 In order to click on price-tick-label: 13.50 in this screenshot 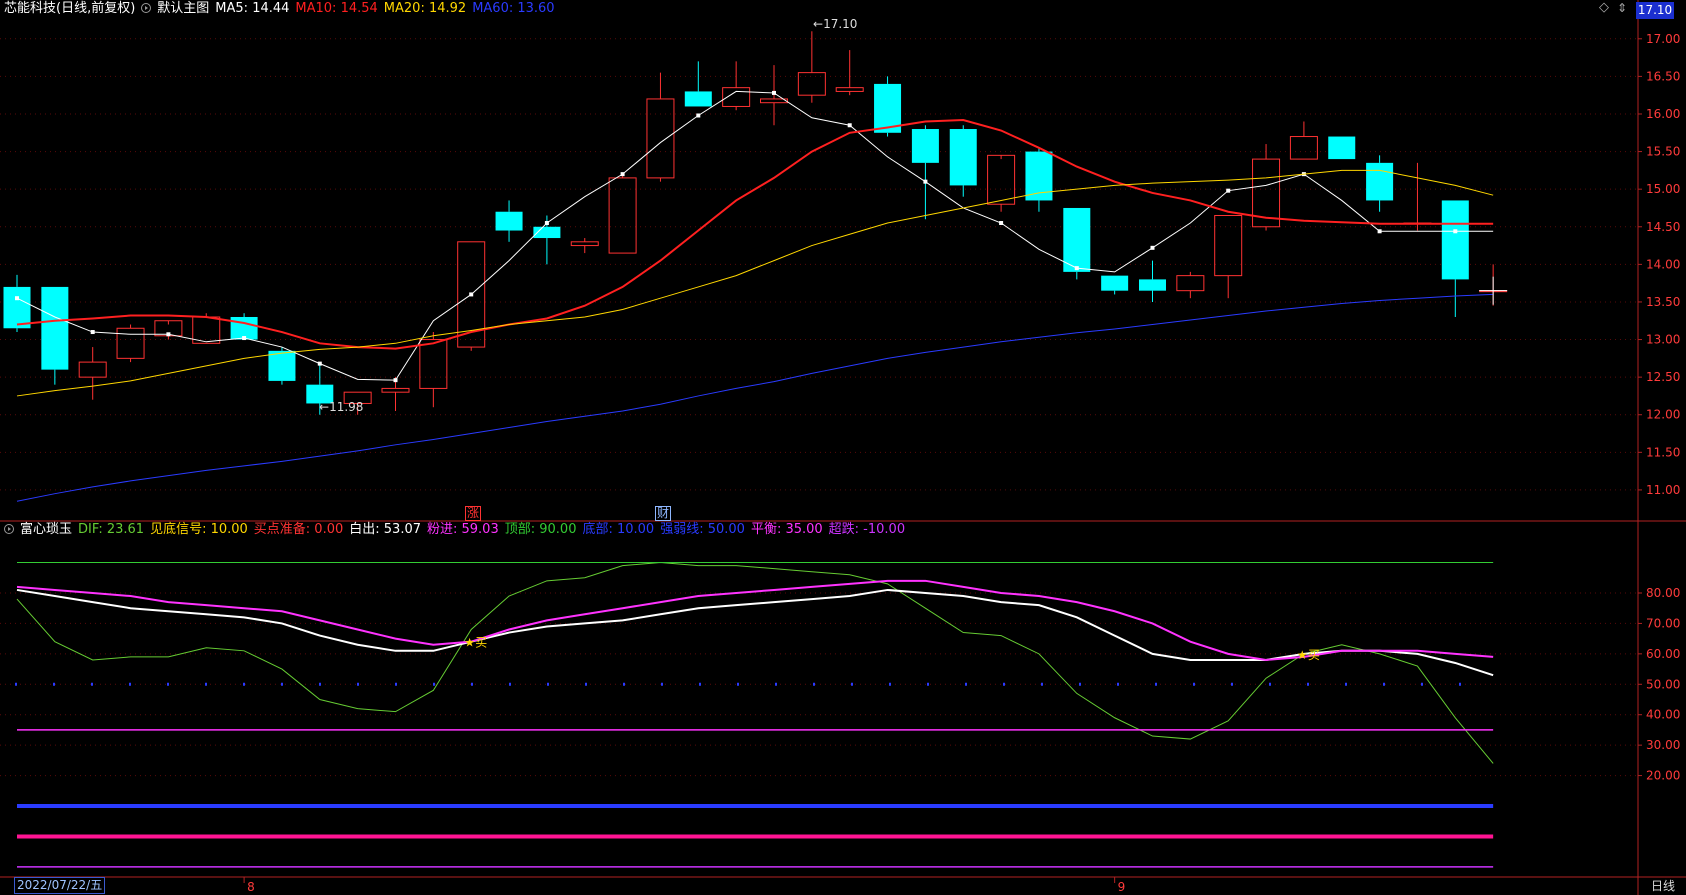, I will do `click(1663, 302)`.